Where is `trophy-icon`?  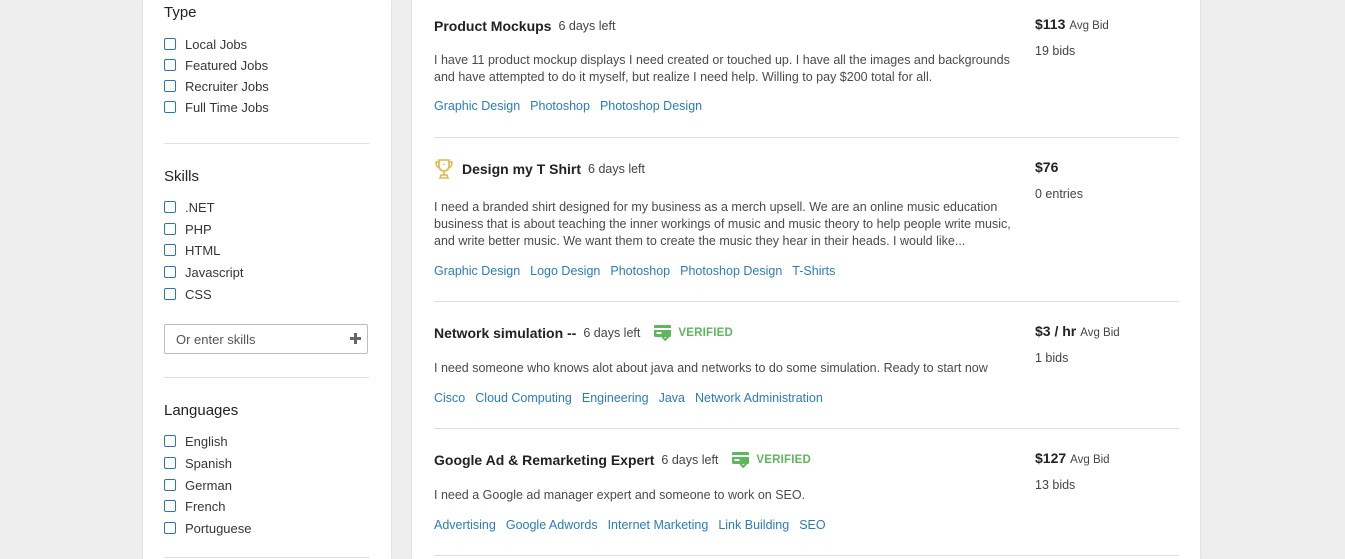 trophy-icon is located at coordinates (444, 169).